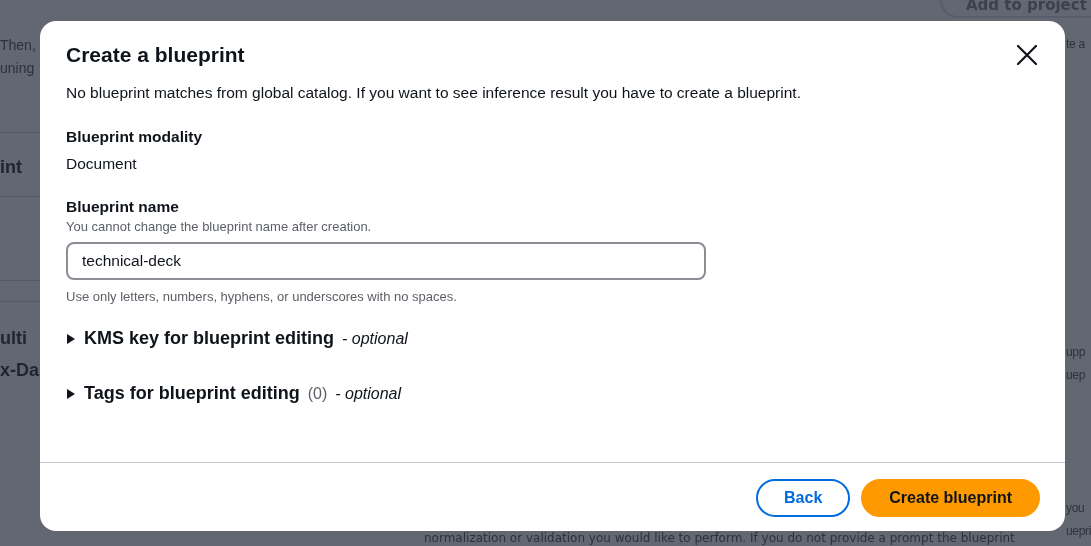  What do you see at coordinates (18, 45) in the screenshot?
I see `text-fragment: Then,` at bounding box center [18, 45].